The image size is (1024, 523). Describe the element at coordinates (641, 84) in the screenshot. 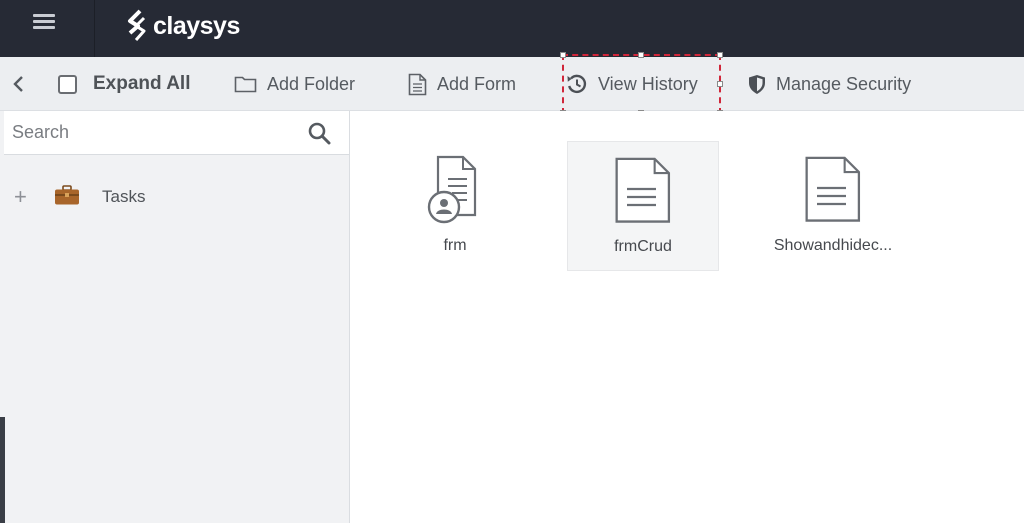

I see `selection-highlight` at that location.